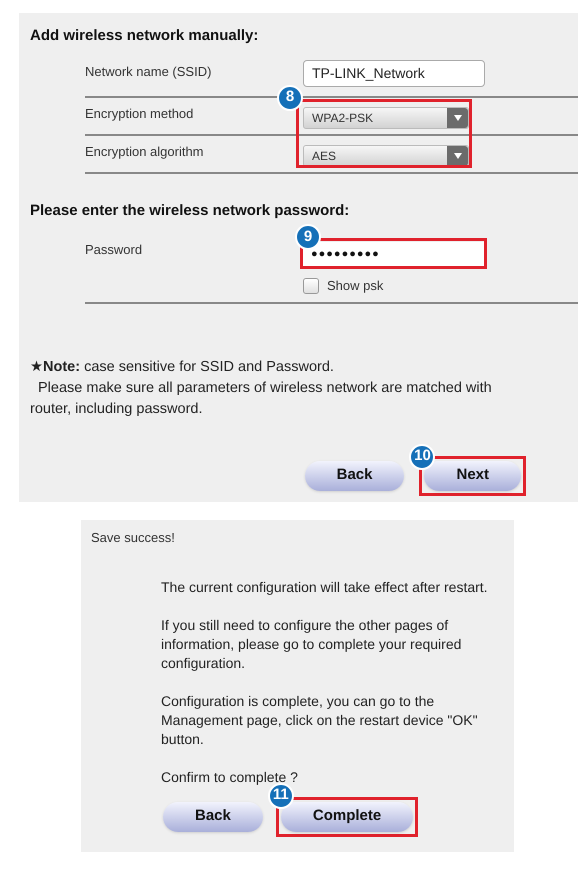 The width and height of the screenshot is (586, 870). What do you see at coordinates (311, 644) in the screenshot?
I see `message-text: If you still need to configure the other pages of information, please go to complete your required configuration.` at bounding box center [311, 644].